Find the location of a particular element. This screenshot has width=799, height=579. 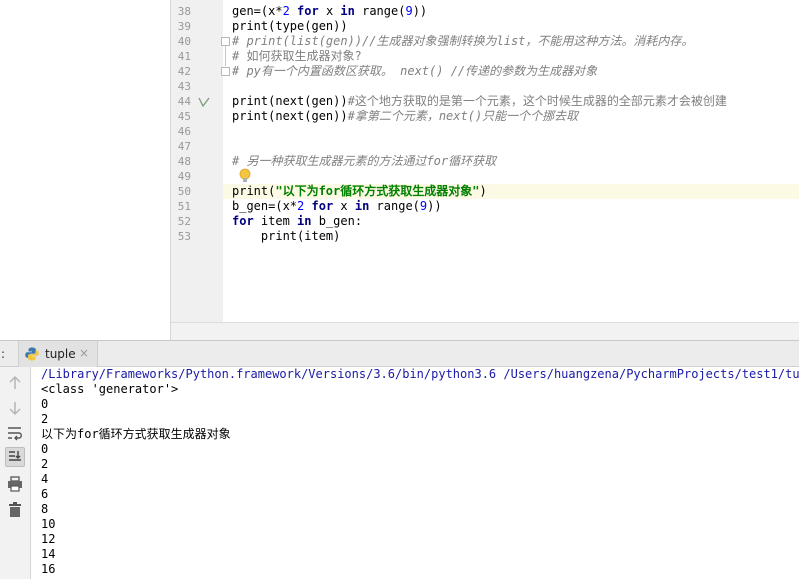

line-number: 39 is located at coordinates (184, 26).